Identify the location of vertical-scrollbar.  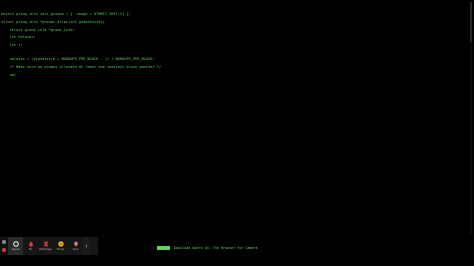
(471, 118).